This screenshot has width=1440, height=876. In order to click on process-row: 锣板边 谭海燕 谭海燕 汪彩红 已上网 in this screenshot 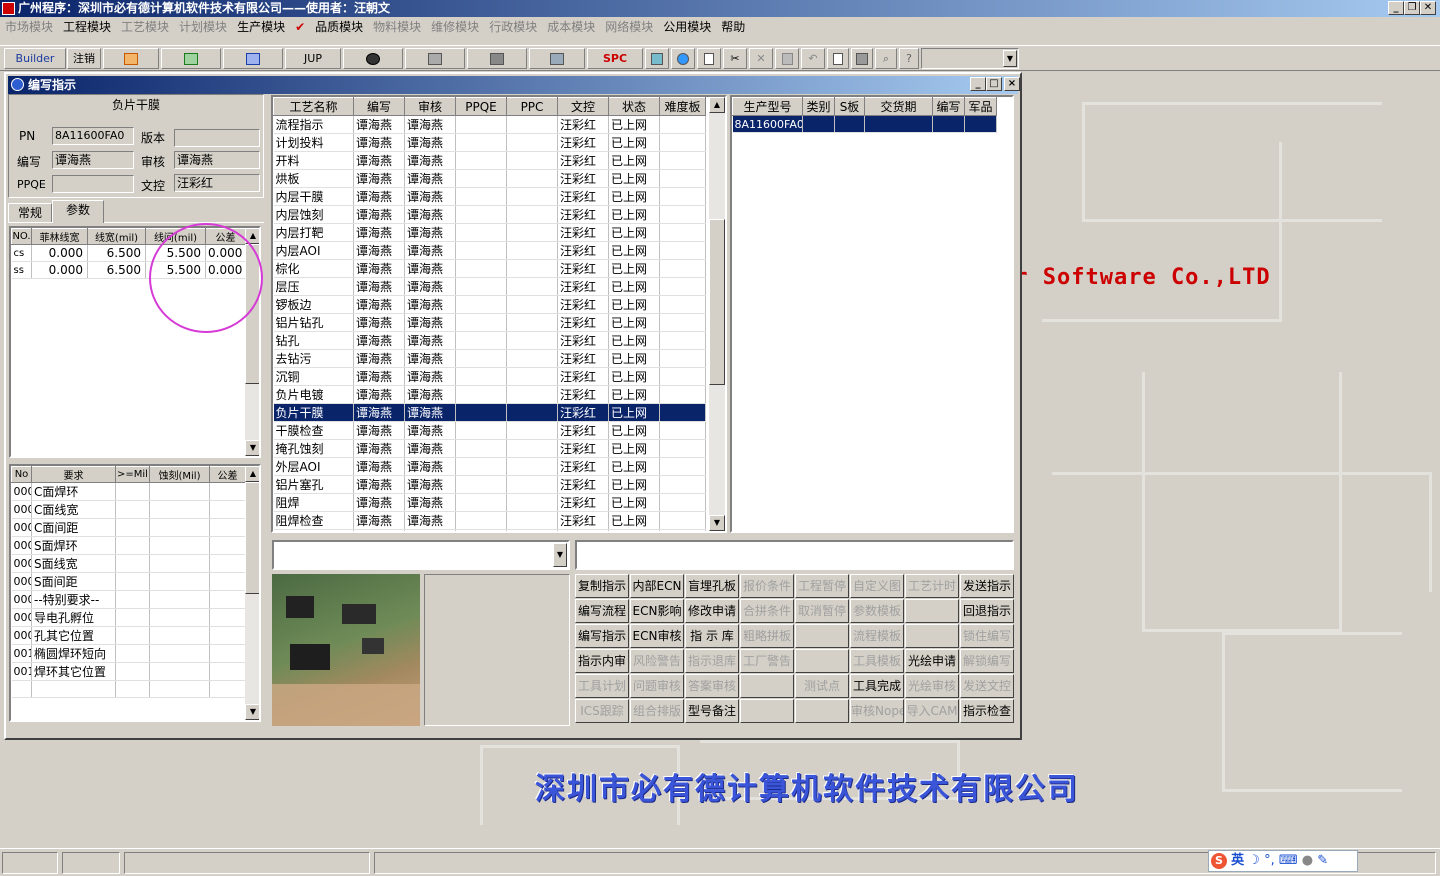, I will do `click(489, 304)`.